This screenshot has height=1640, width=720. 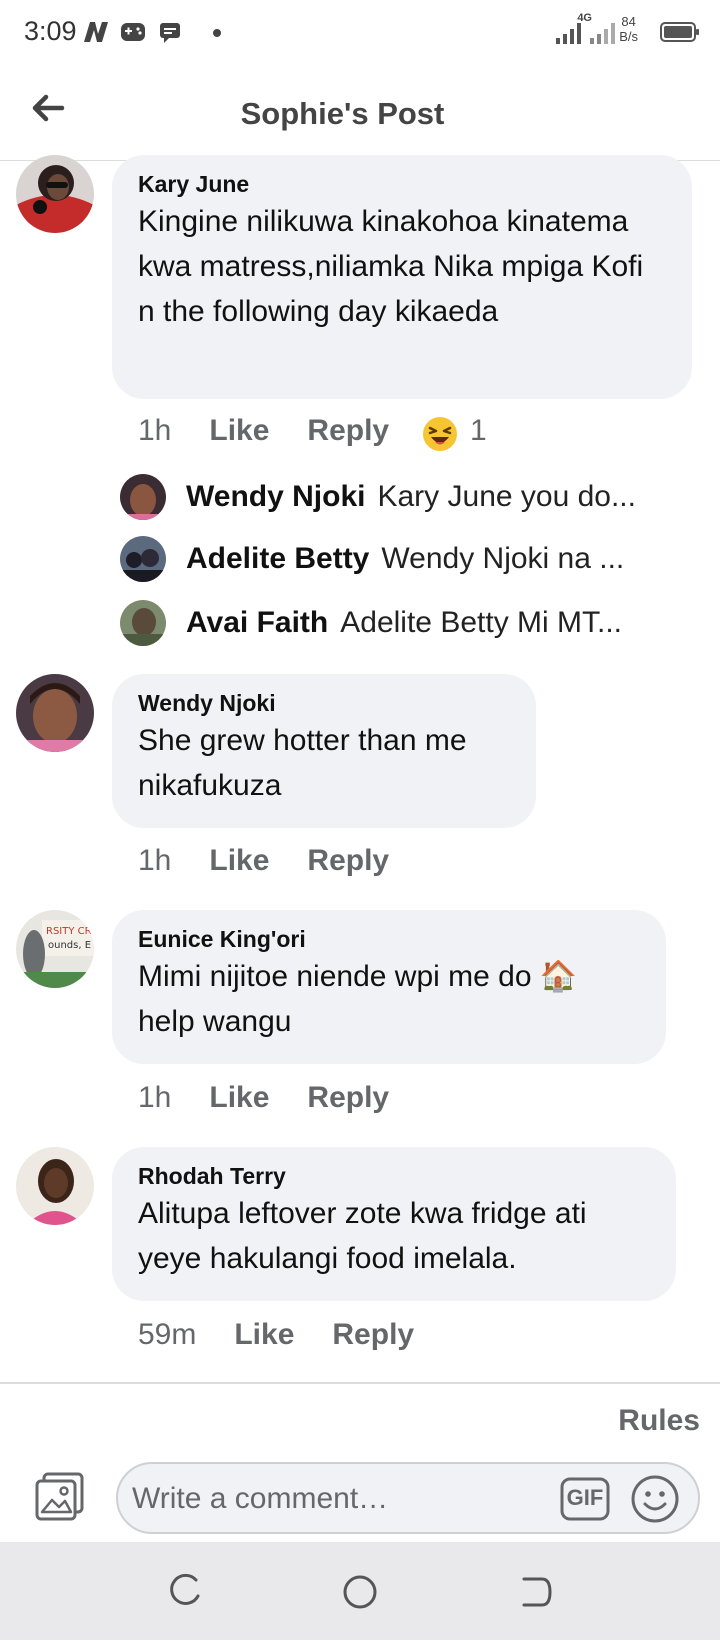 What do you see at coordinates (217, 33) in the screenshot?
I see `dot-icon` at bounding box center [217, 33].